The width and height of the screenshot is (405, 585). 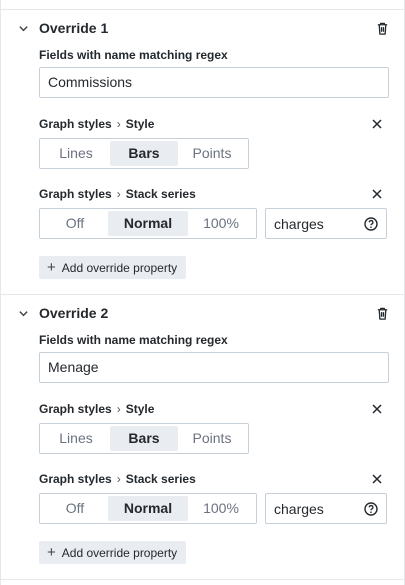 What do you see at coordinates (202, 313) in the screenshot?
I see `override-header: Override 2` at bounding box center [202, 313].